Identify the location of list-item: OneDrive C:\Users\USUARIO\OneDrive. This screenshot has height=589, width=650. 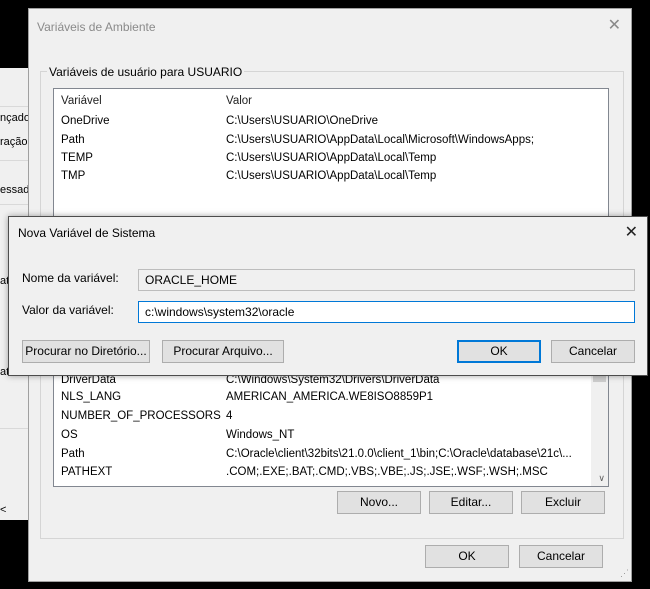
(331, 122).